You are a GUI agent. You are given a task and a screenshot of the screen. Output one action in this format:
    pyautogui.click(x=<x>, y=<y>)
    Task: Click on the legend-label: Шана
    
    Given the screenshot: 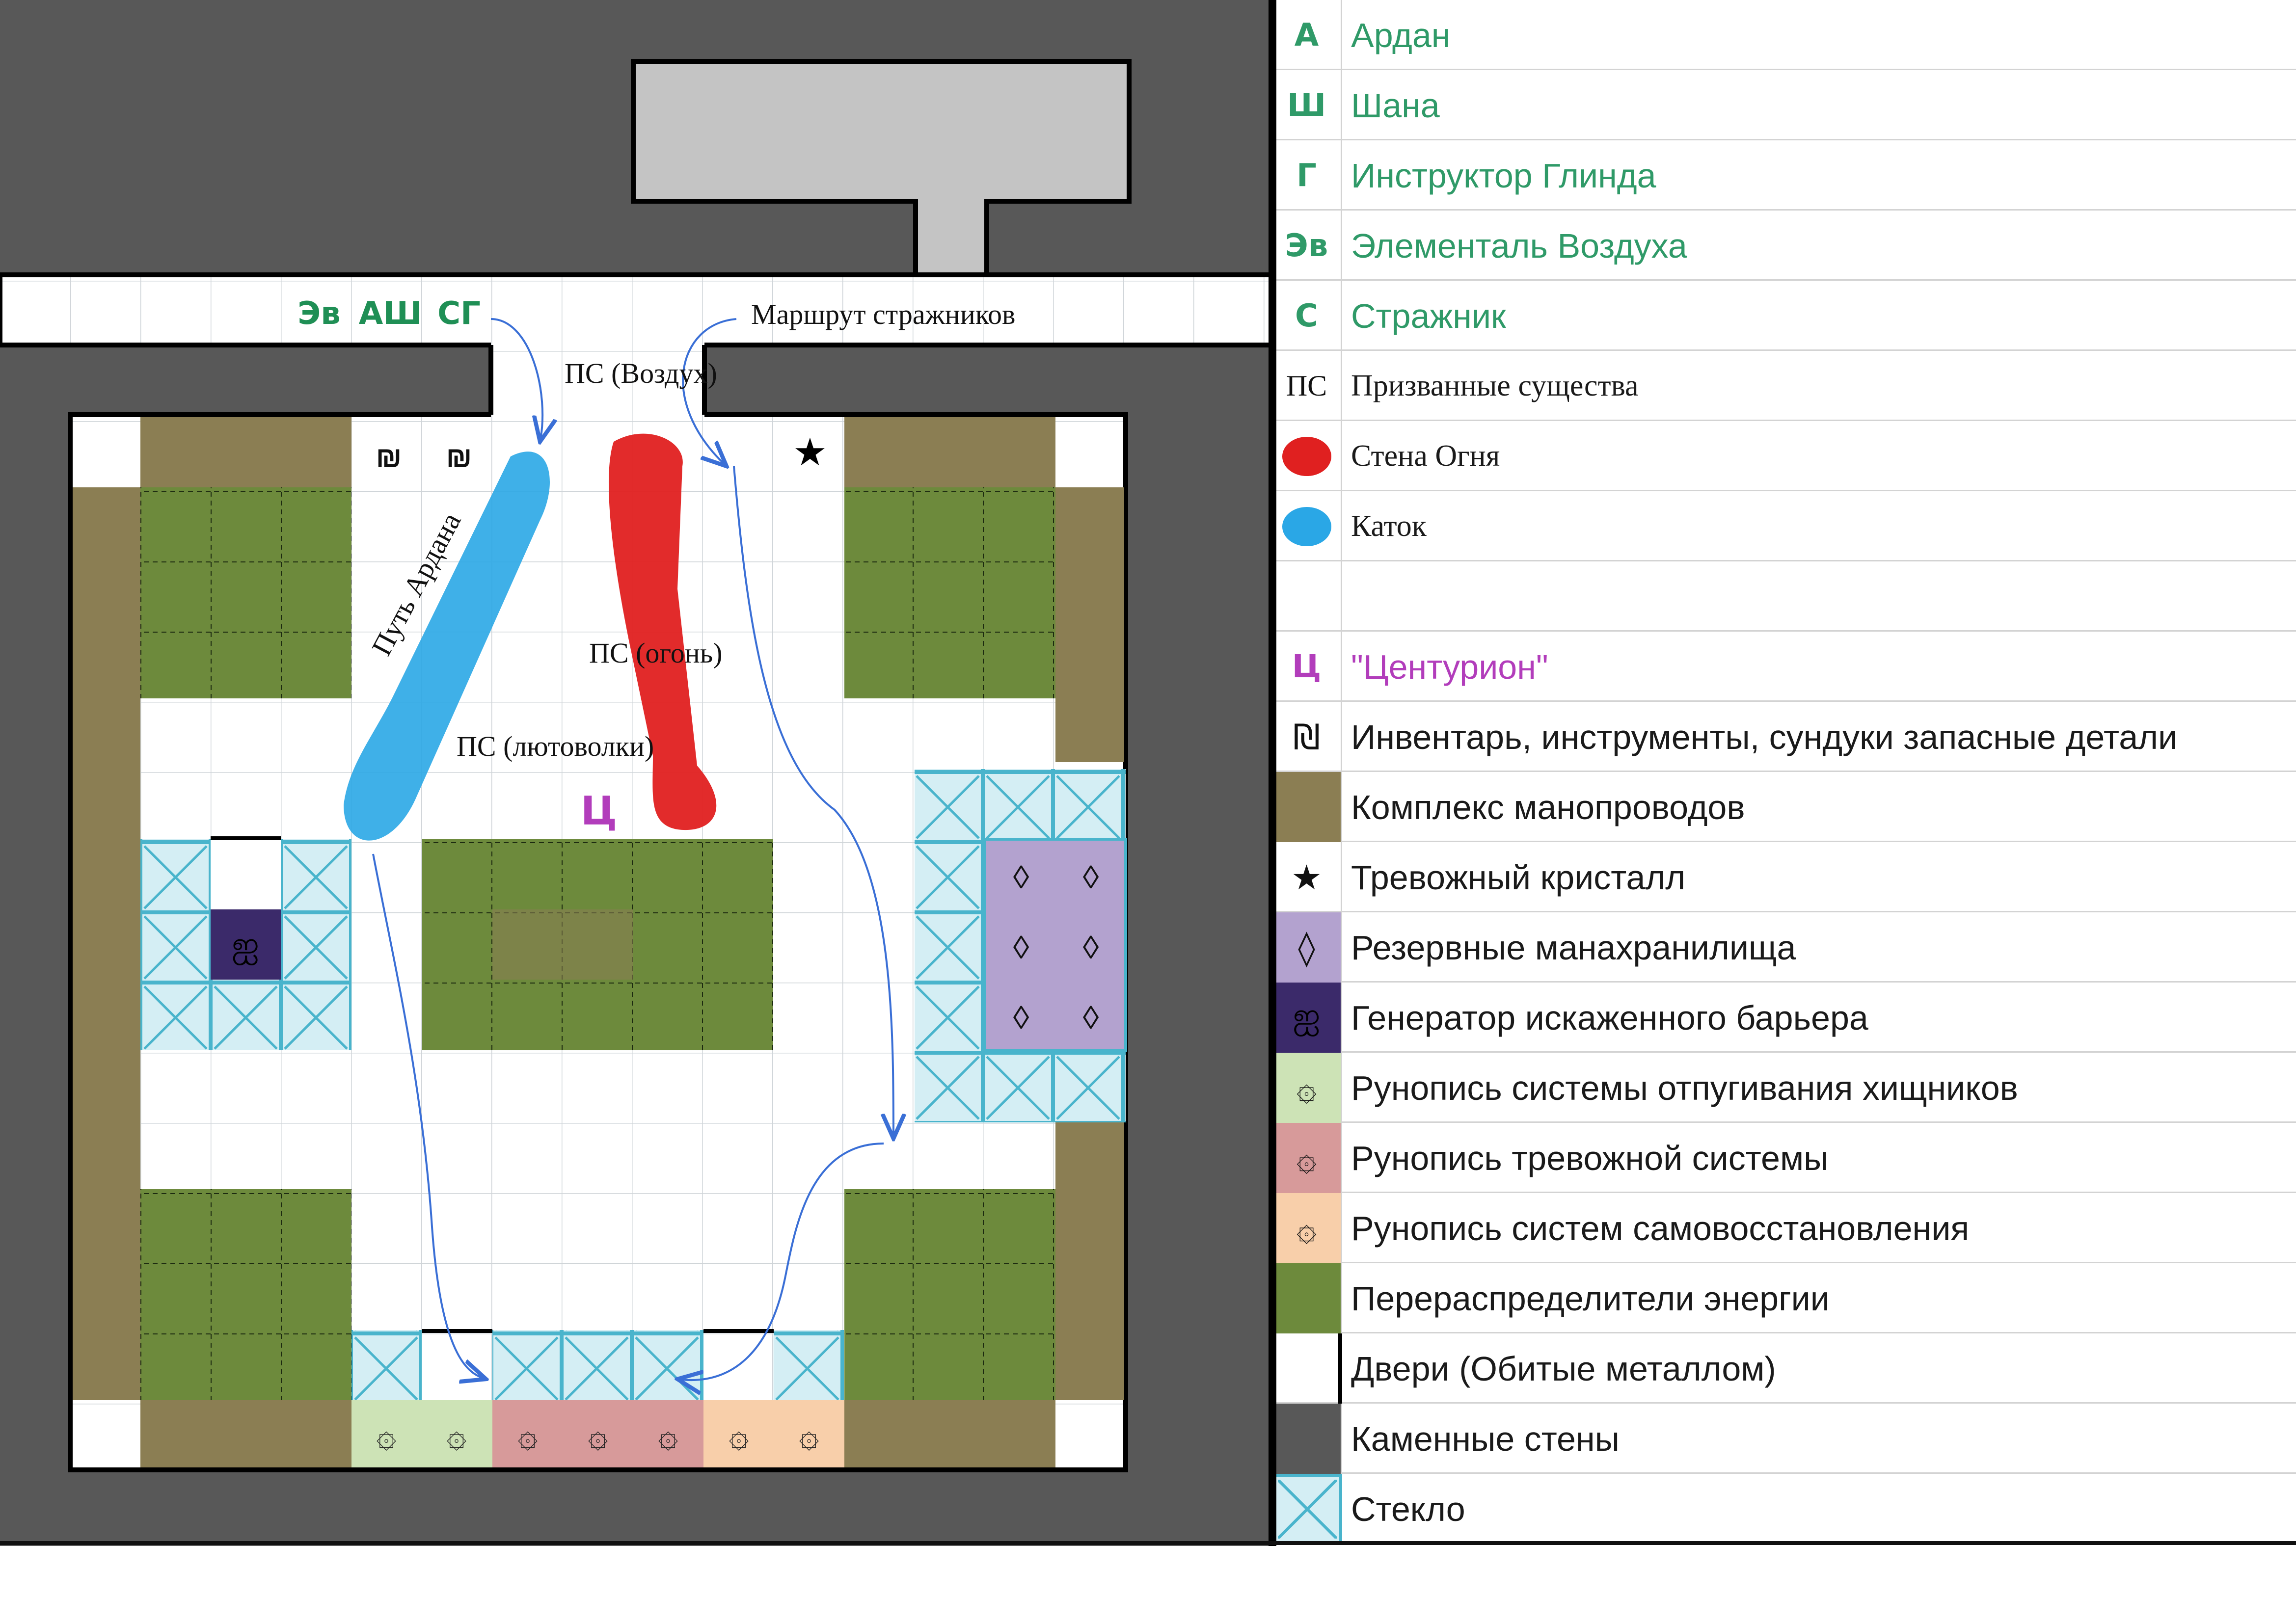 What is the action you would take?
    pyautogui.click(x=1395, y=105)
    